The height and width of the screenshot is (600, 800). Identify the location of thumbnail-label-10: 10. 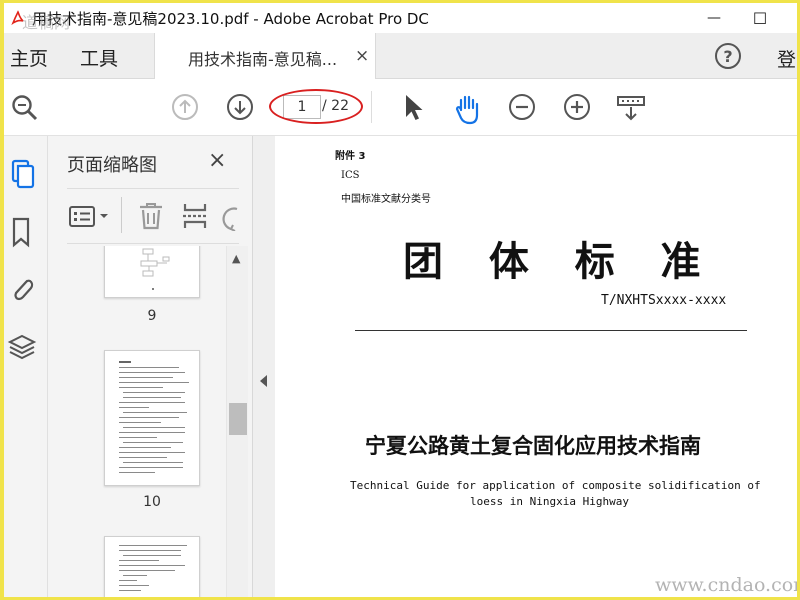
(152, 502).